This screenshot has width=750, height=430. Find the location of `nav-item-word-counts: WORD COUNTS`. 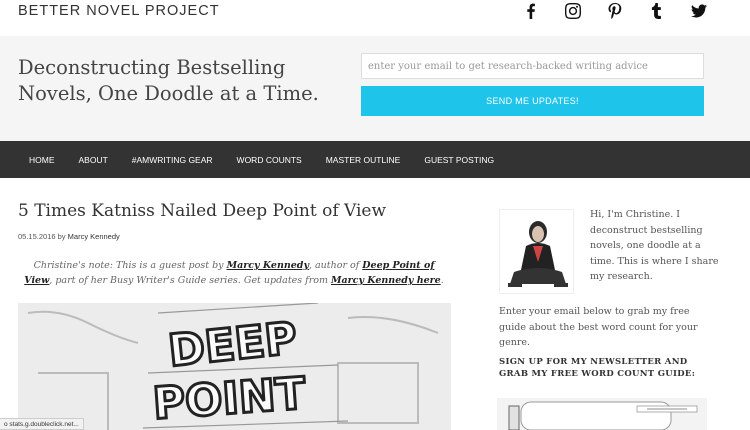

nav-item-word-counts: WORD COUNTS is located at coordinates (269, 159).